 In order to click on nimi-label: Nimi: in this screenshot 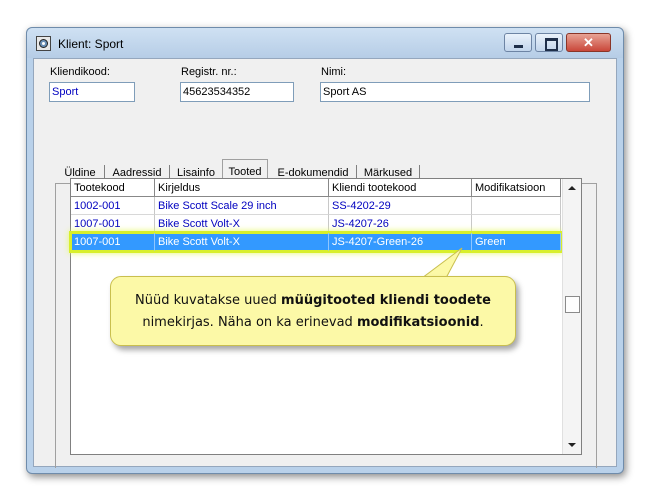, I will do `click(334, 72)`.